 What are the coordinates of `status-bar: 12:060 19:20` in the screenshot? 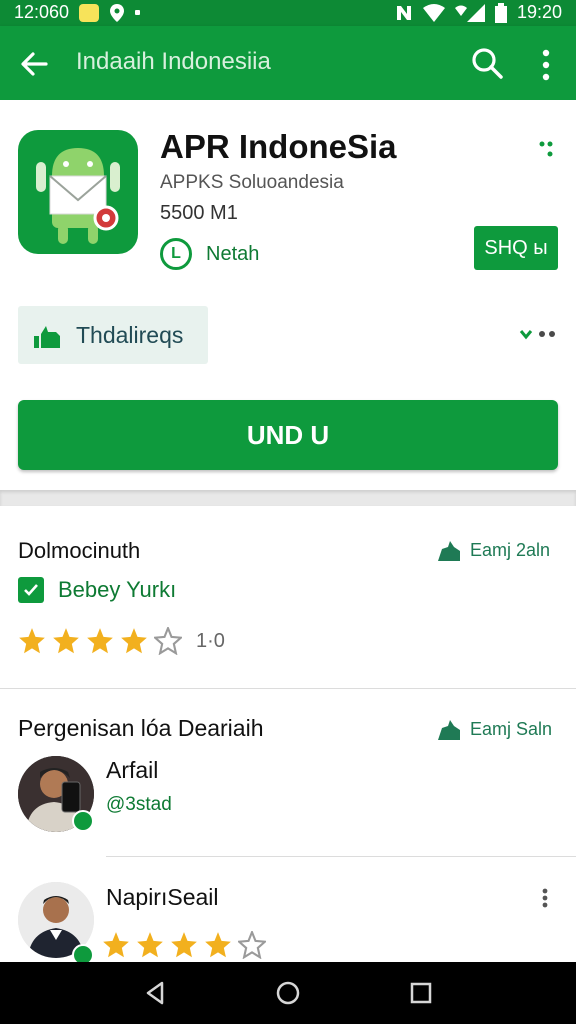 It's located at (288, 13).